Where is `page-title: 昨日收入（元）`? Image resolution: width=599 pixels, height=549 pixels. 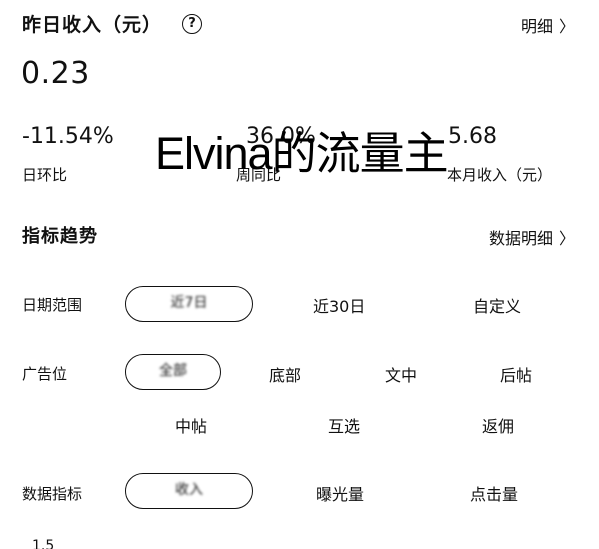 page-title: 昨日收入（元） is located at coordinates (92, 25).